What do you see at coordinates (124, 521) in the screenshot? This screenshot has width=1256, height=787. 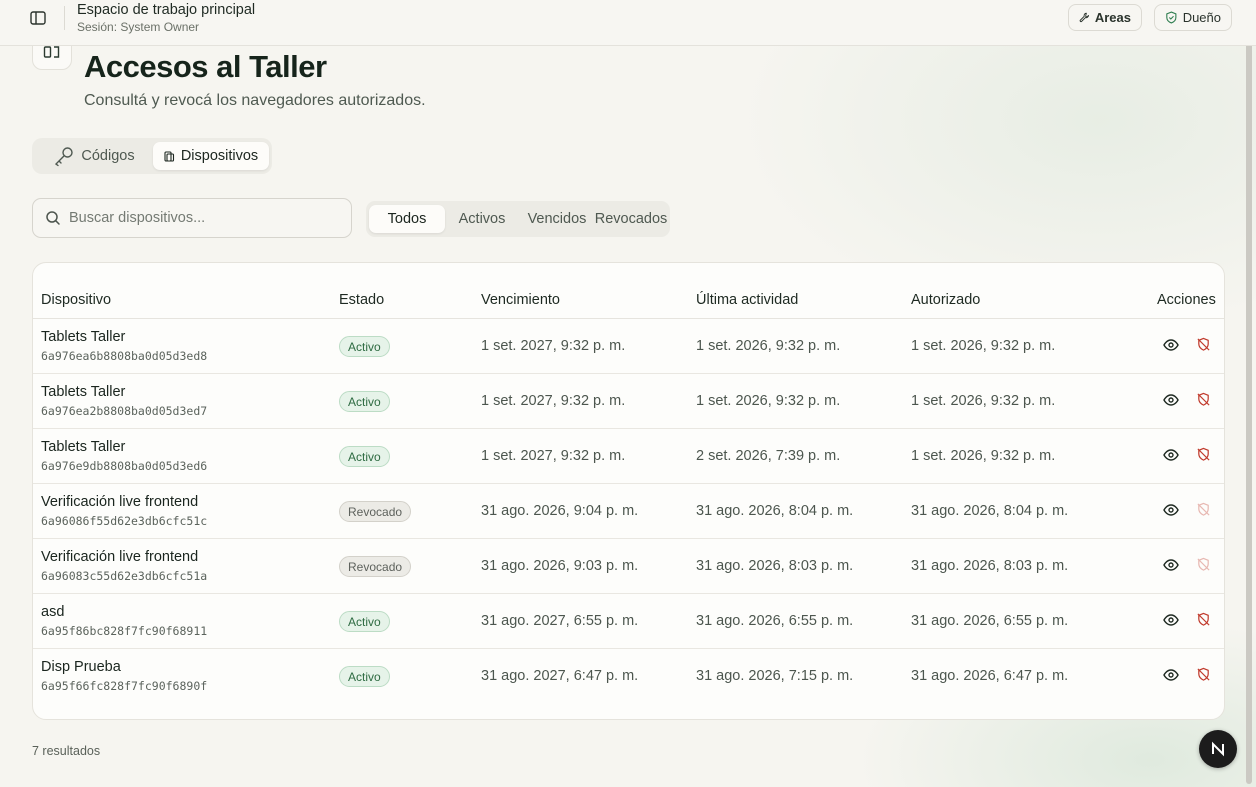 I see `device-id: 6a96086f55d62e3db6cfc51c` at bounding box center [124, 521].